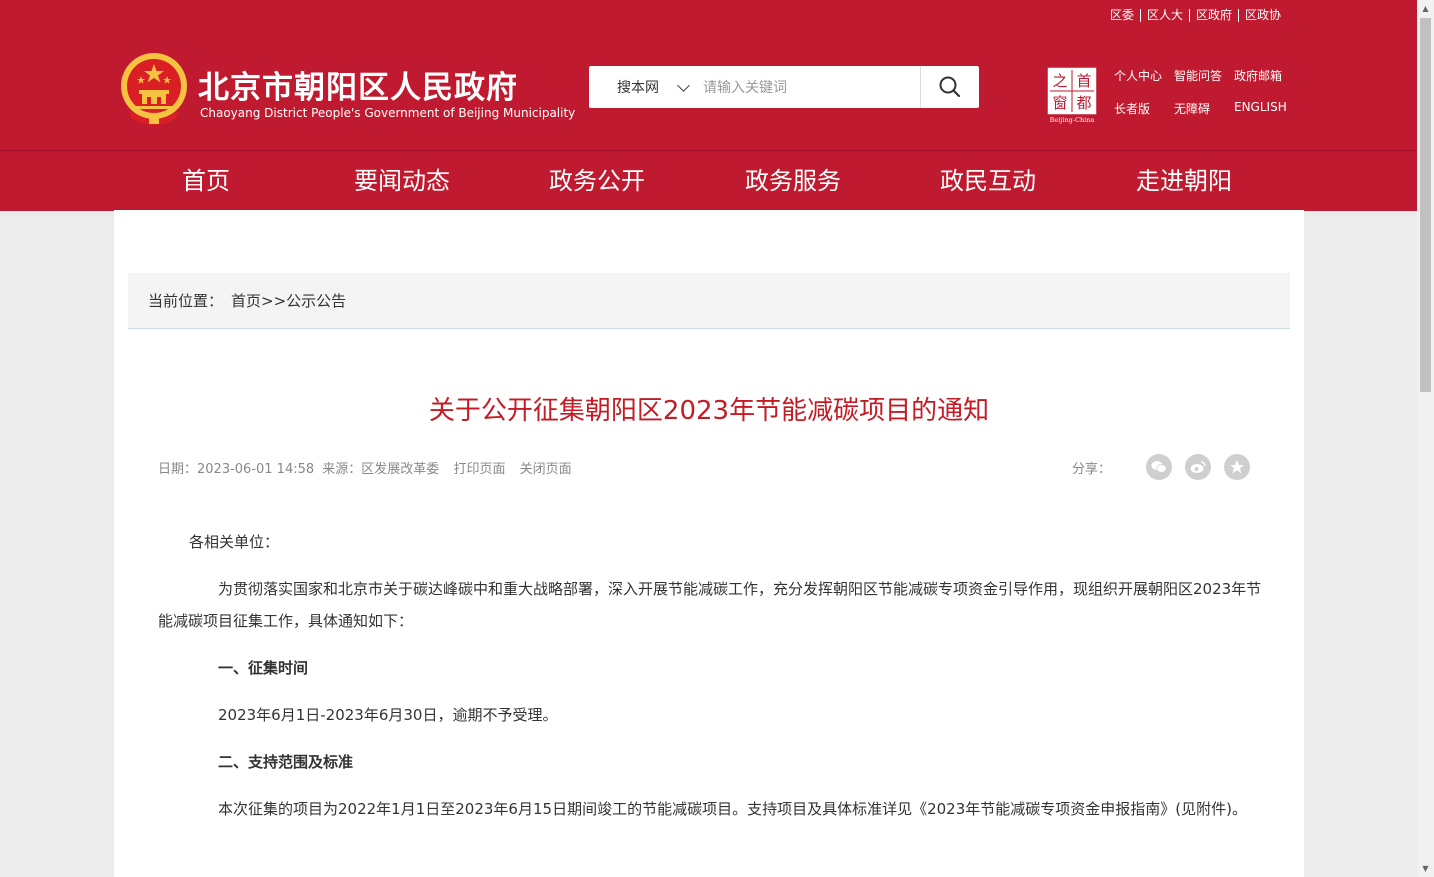  What do you see at coordinates (1059, 103) in the screenshot?
I see `seal-char-chuang: 窗` at bounding box center [1059, 103].